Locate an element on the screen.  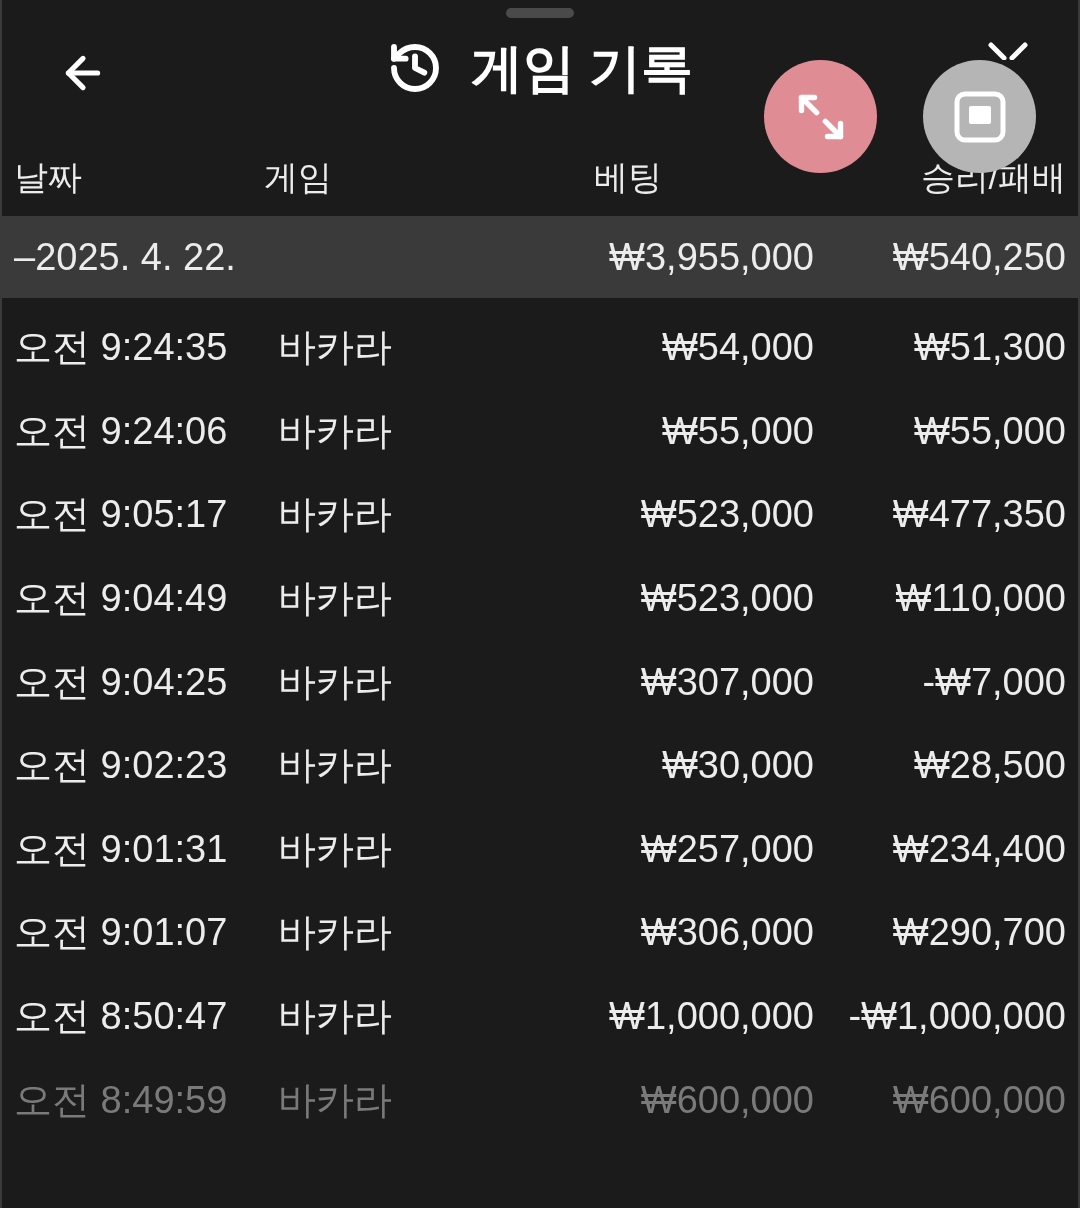
table-cell: ₩51,300 is located at coordinates (989, 347).